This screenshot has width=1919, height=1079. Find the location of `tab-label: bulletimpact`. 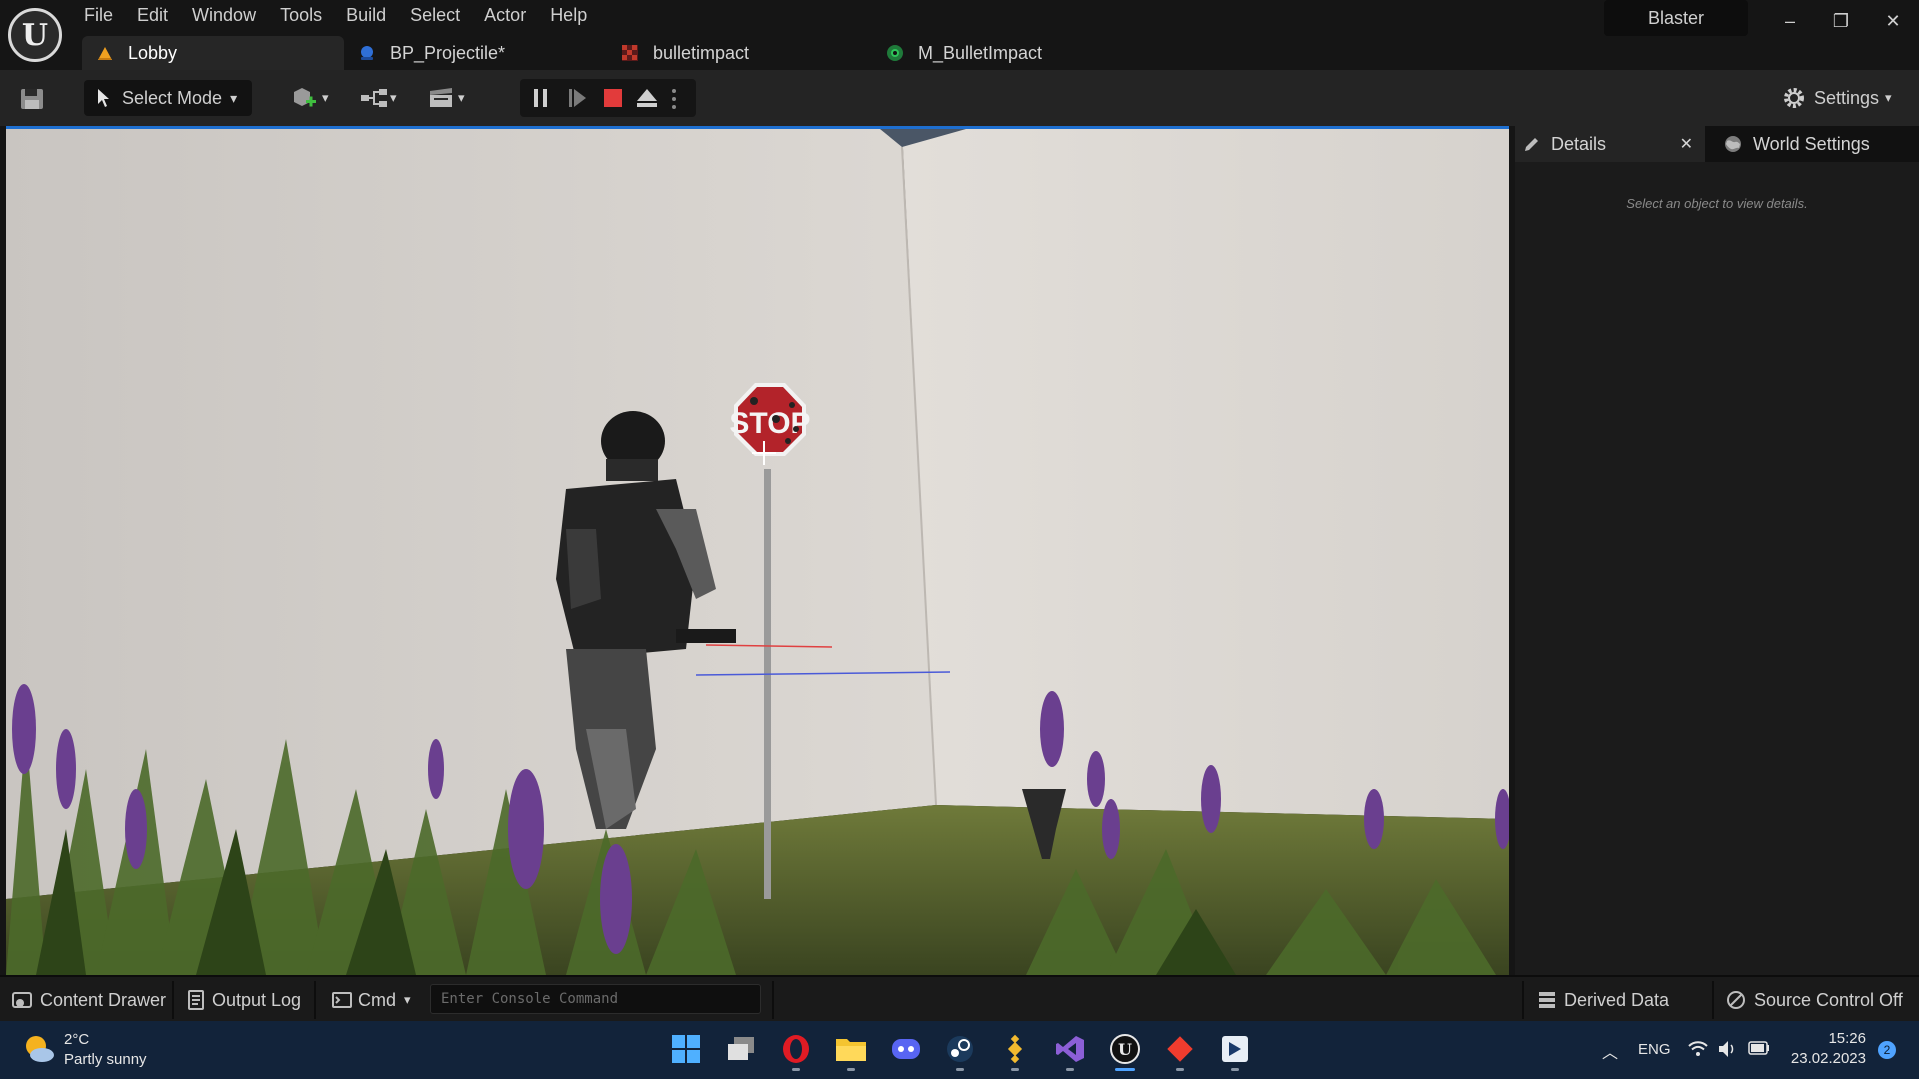

tab-label: bulletimpact is located at coordinates (701, 52).